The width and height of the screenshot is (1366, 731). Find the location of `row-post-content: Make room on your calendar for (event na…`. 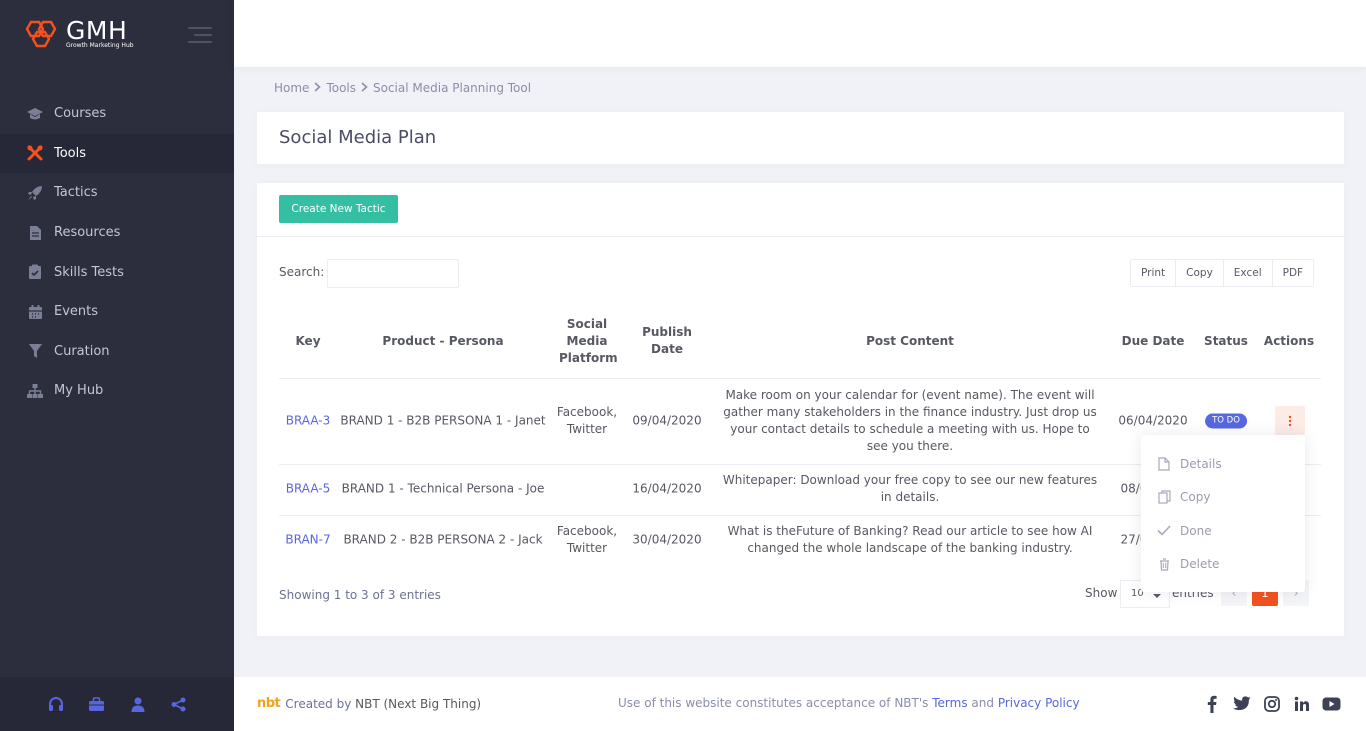

row-post-content: Make room on your calendar for (event na… is located at coordinates (910, 420).